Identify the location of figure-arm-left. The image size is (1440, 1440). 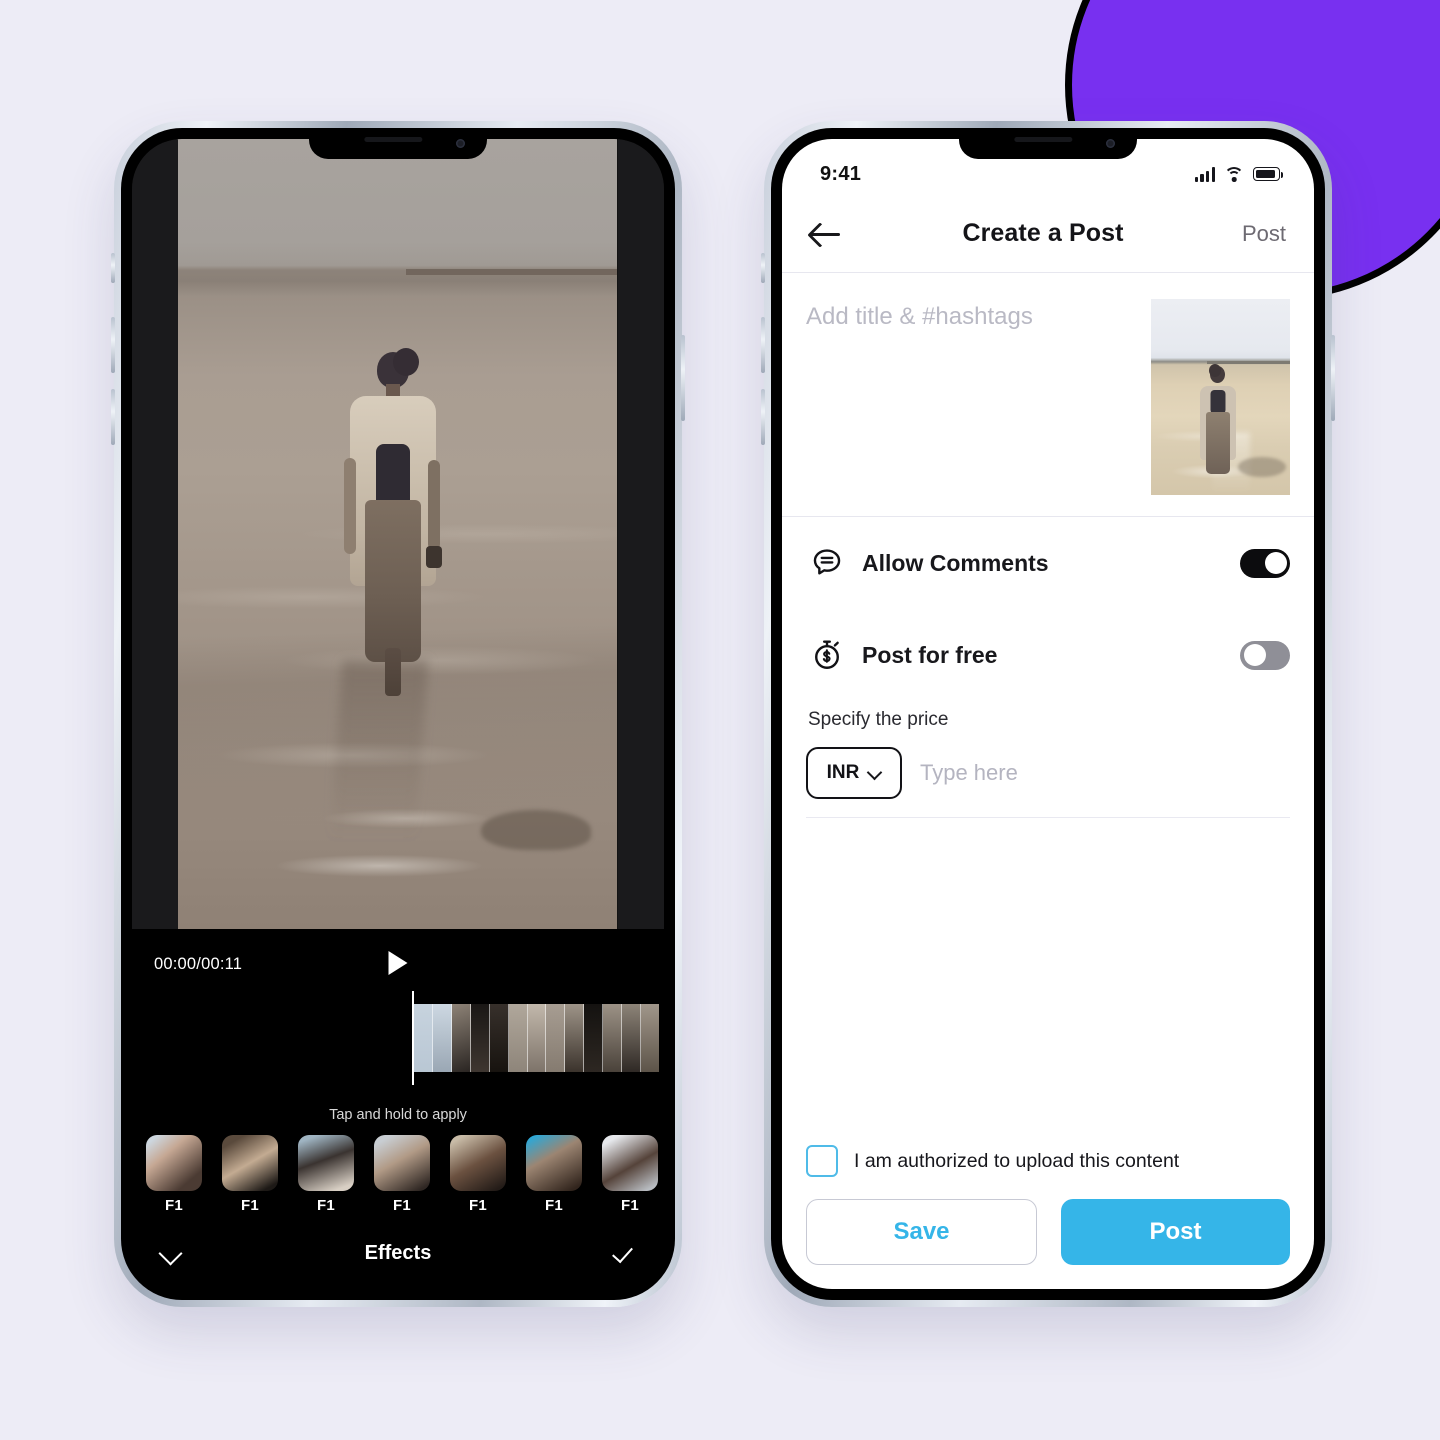
(349, 506).